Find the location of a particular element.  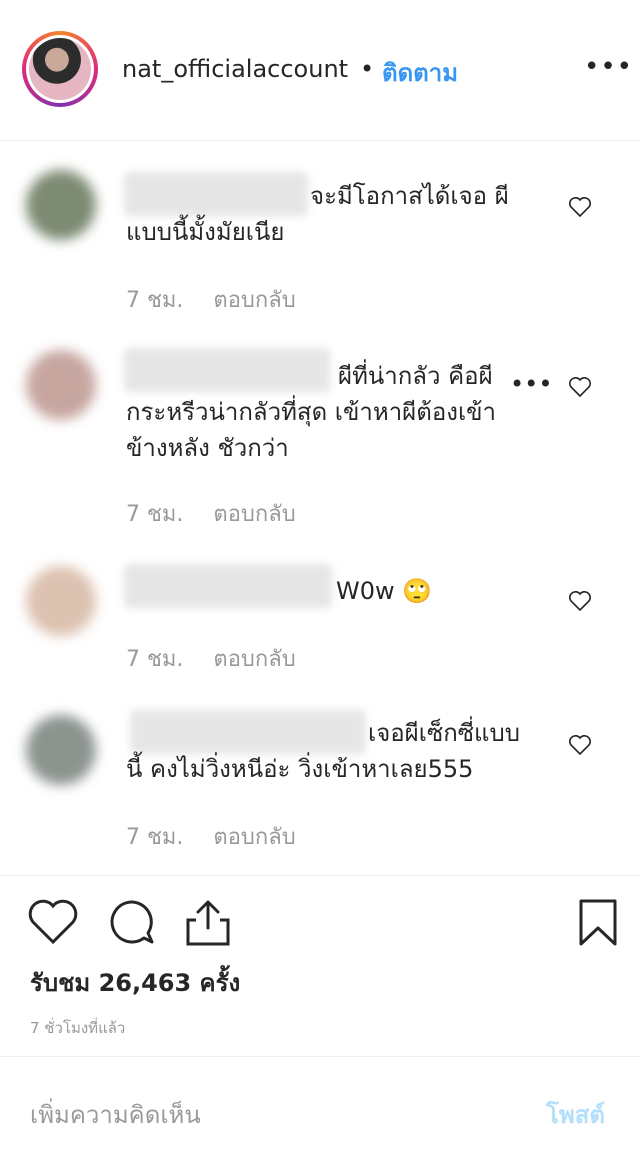

comment-text: จะมีโอกาสได้เจอ ผี is located at coordinates (409, 196).